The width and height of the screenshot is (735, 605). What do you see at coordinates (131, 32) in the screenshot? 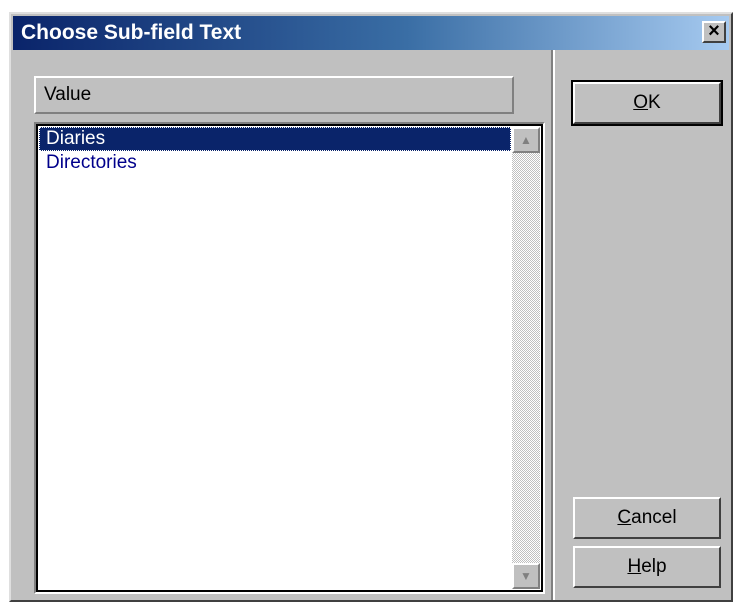
I see `dialog-title: Choose Sub-field Text` at bounding box center [131, 32].